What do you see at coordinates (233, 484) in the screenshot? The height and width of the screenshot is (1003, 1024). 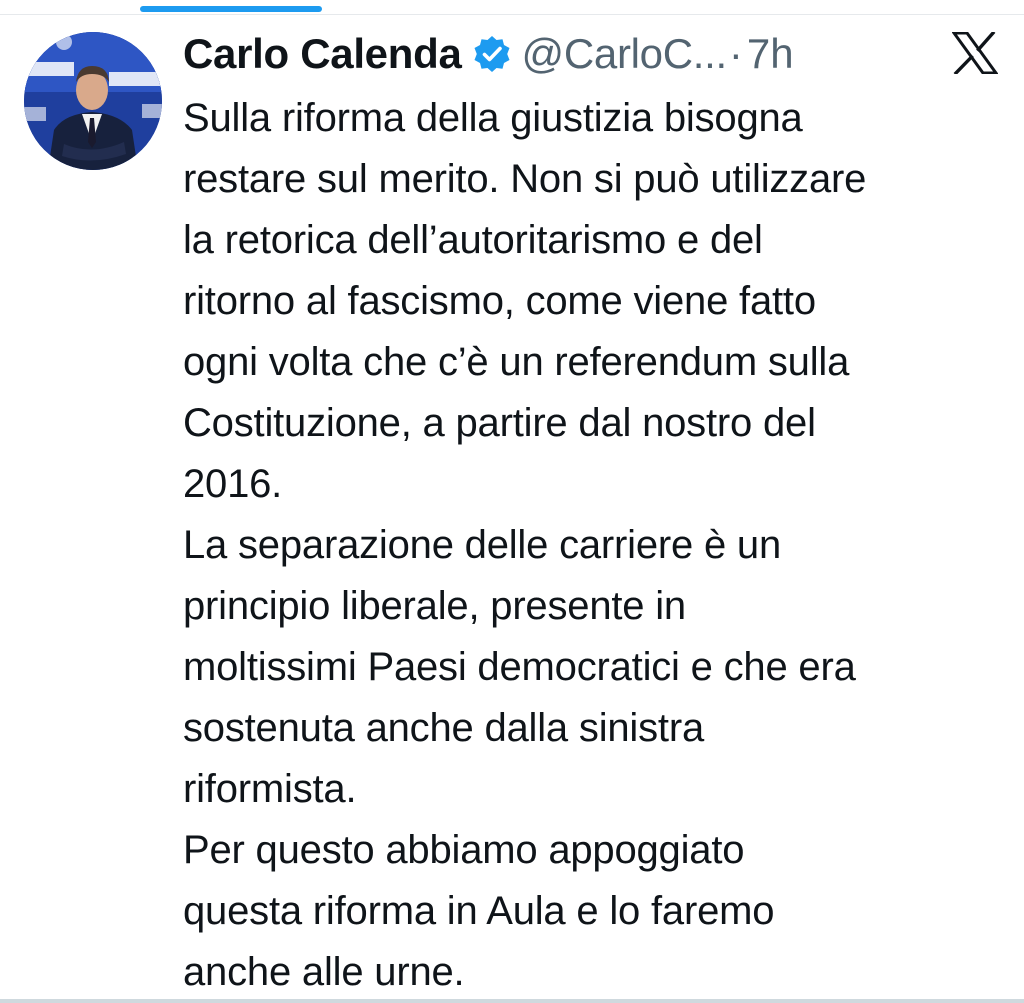 I see `tweet-text-line: 2016.` at bounding box center [233, 484].